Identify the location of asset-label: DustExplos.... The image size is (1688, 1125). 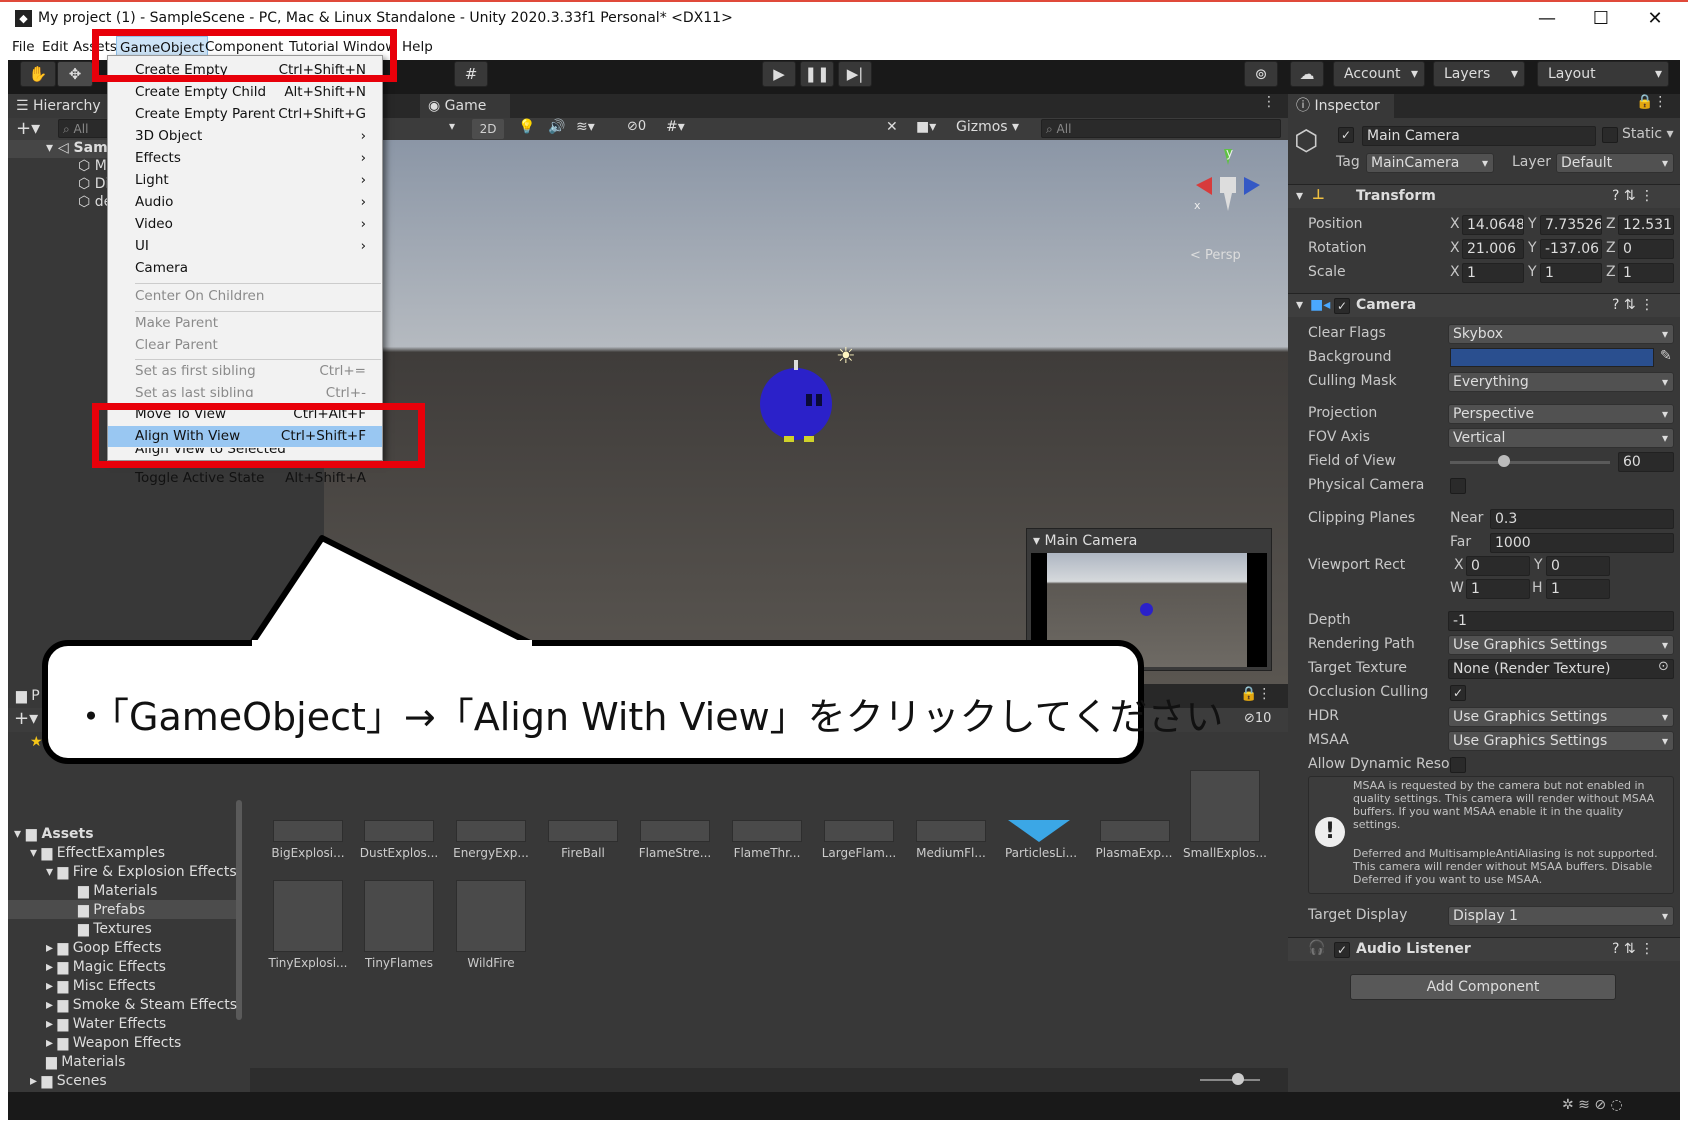
(399, 853).